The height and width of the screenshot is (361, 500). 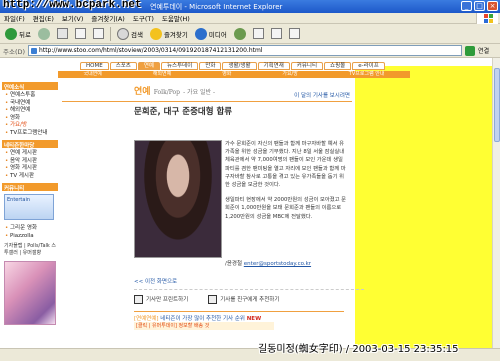 I want to click on section-logo: 연예 Folk/Pop - 가요 일반 -, so click(x=174, y=90).